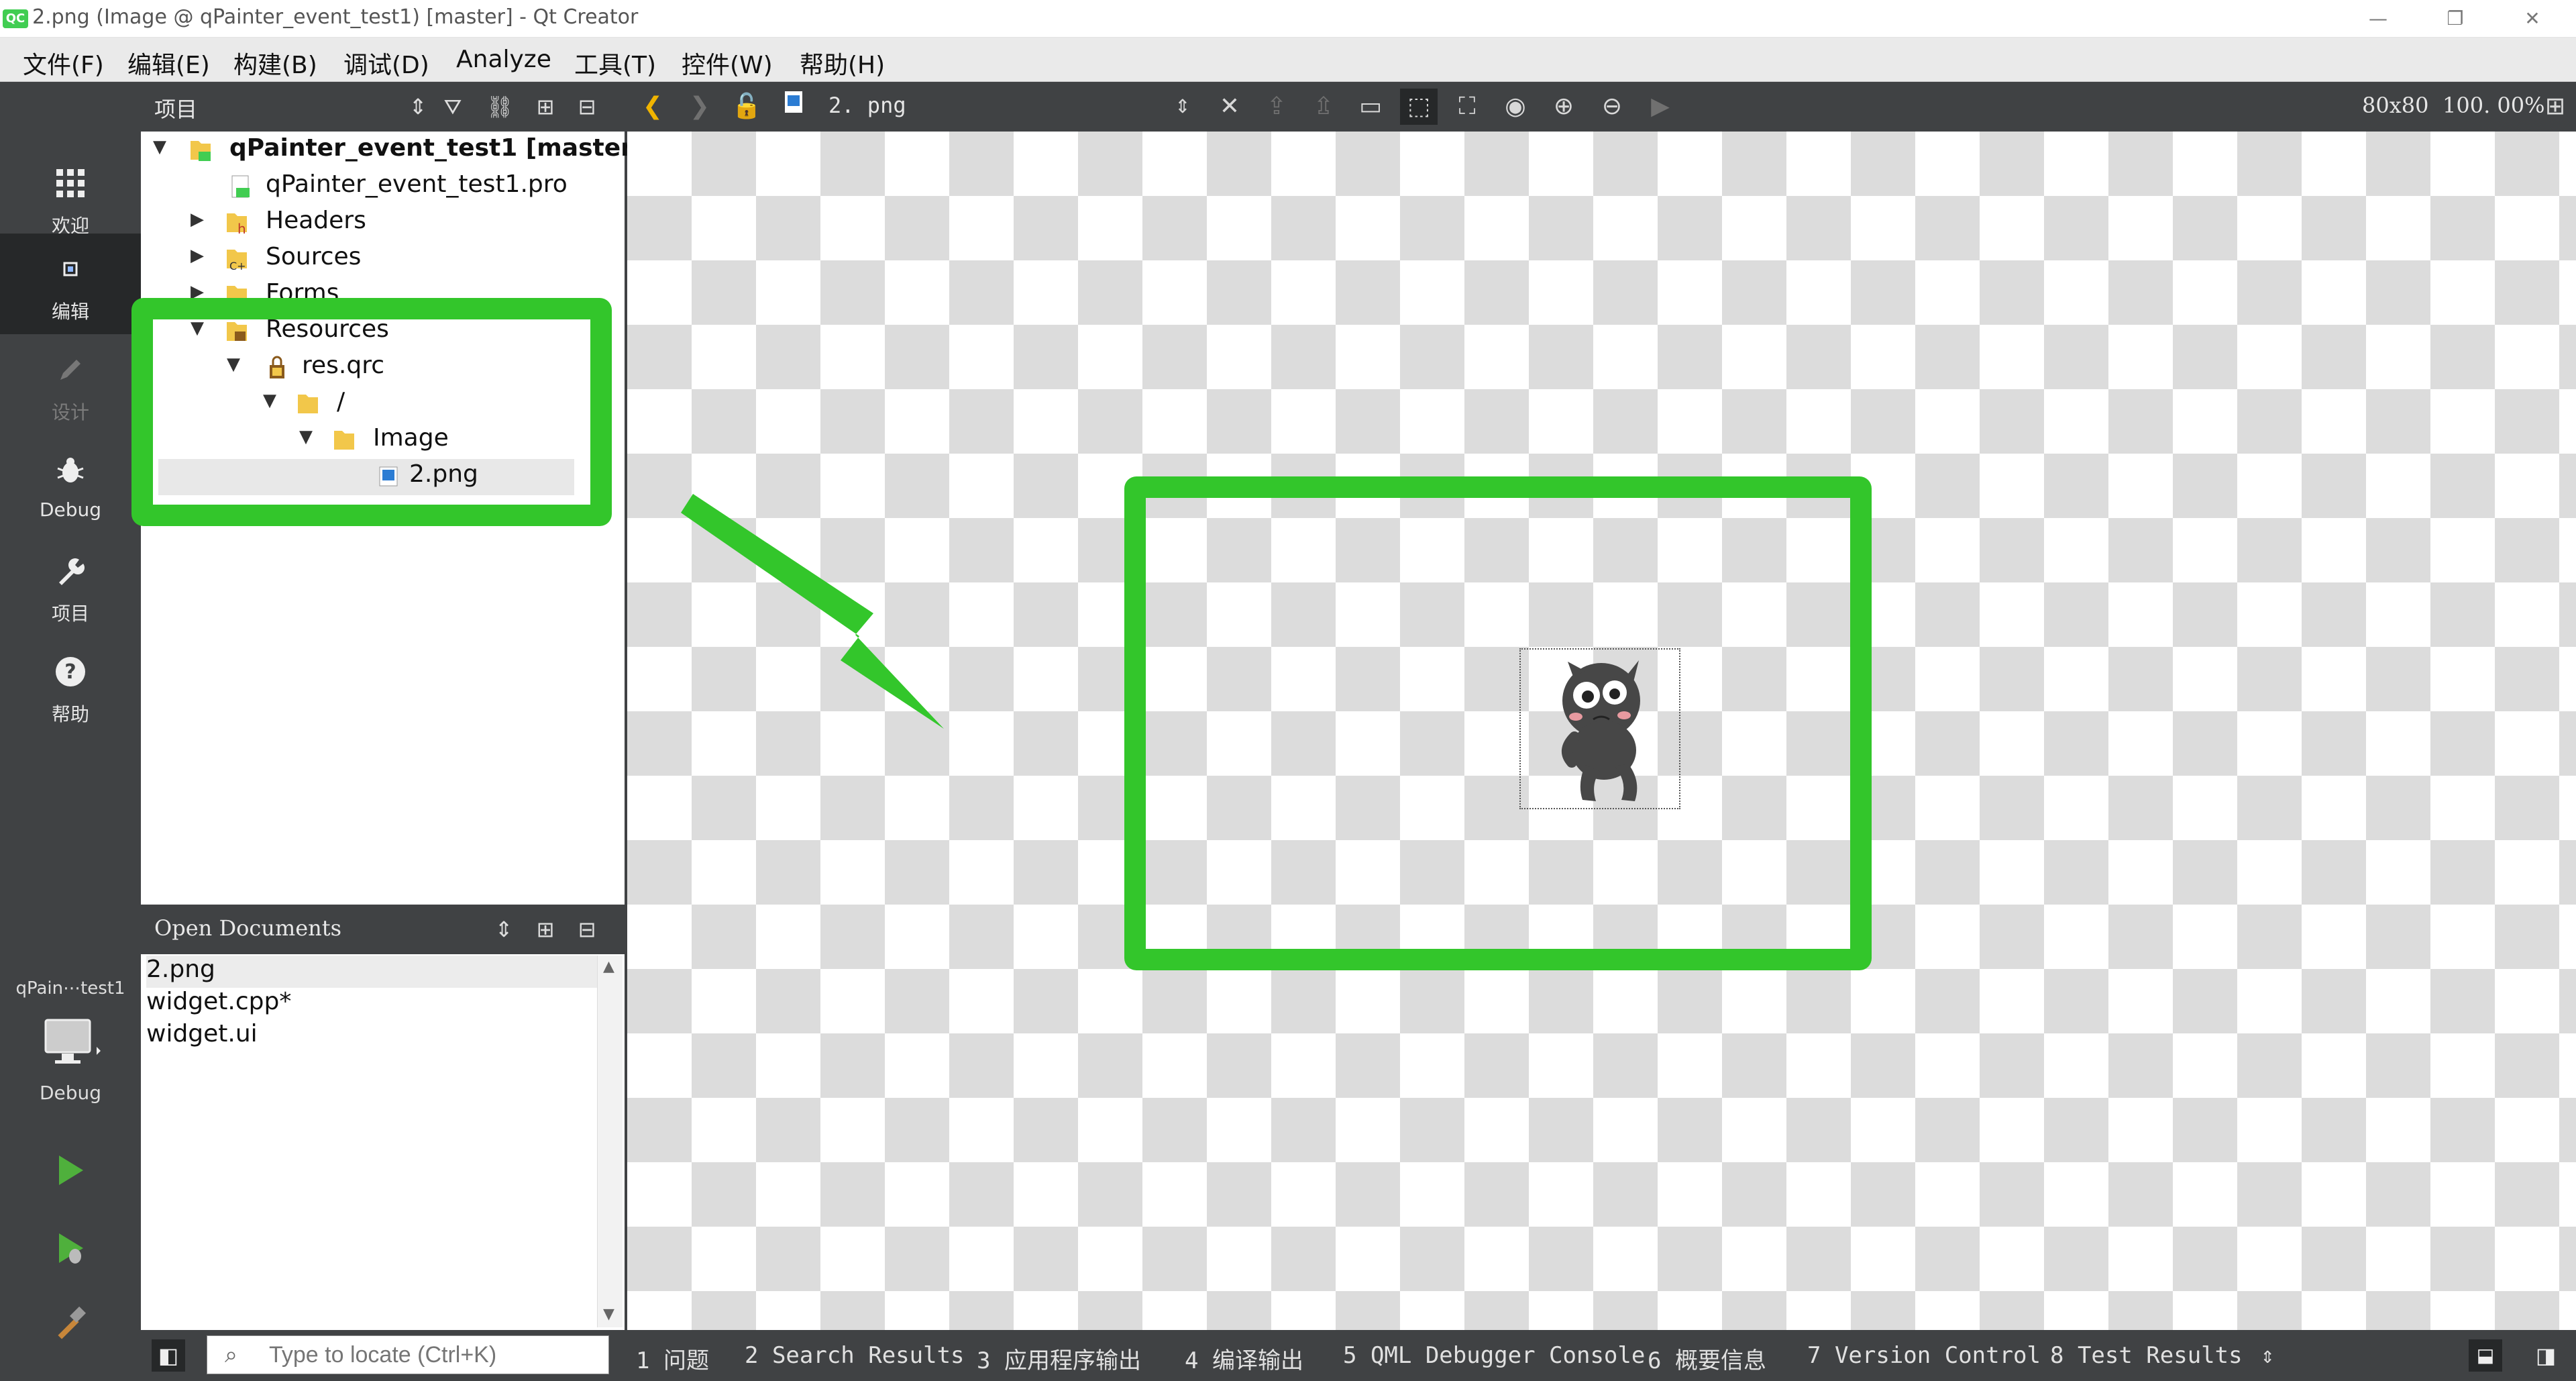  I want to click on mode-design: 设计, so click(70, 384).